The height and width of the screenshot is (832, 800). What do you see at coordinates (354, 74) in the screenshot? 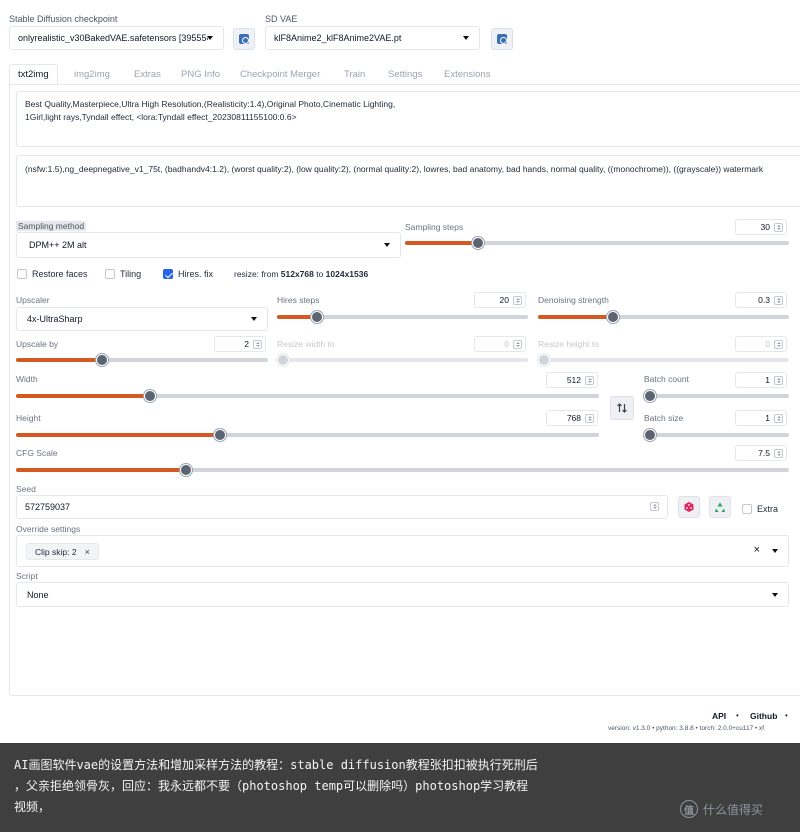
I see `tab-train: Train` at bounding box center [354, 74].